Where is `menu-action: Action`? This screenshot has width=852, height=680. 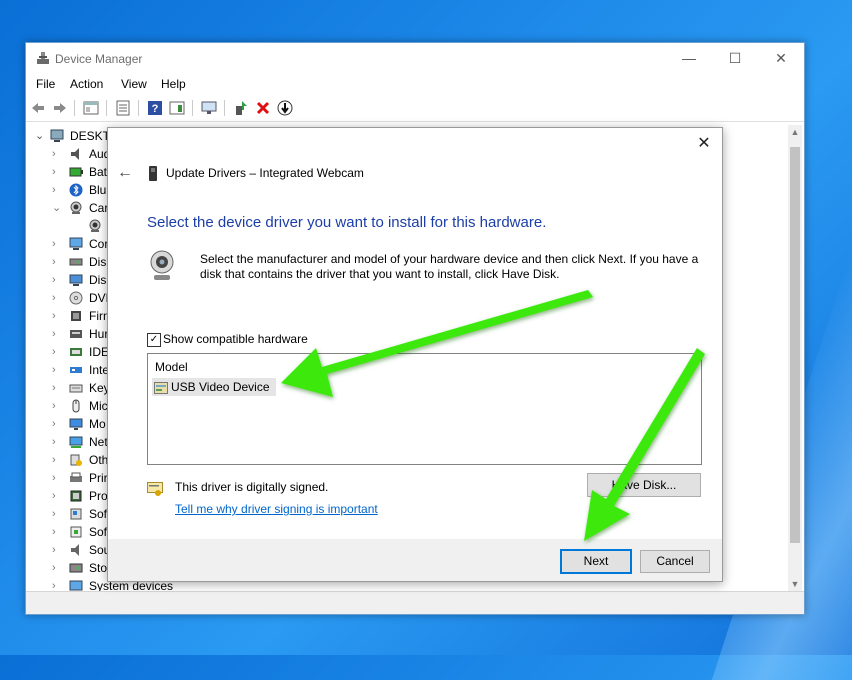
menu-action: Action is located at coordinates (86, 84).